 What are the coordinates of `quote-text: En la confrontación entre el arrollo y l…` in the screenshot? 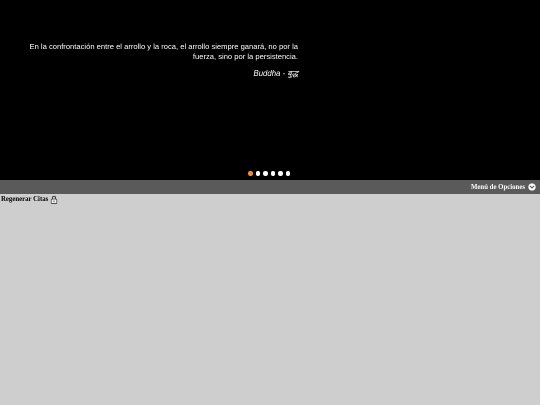 It's located at (163, 51).